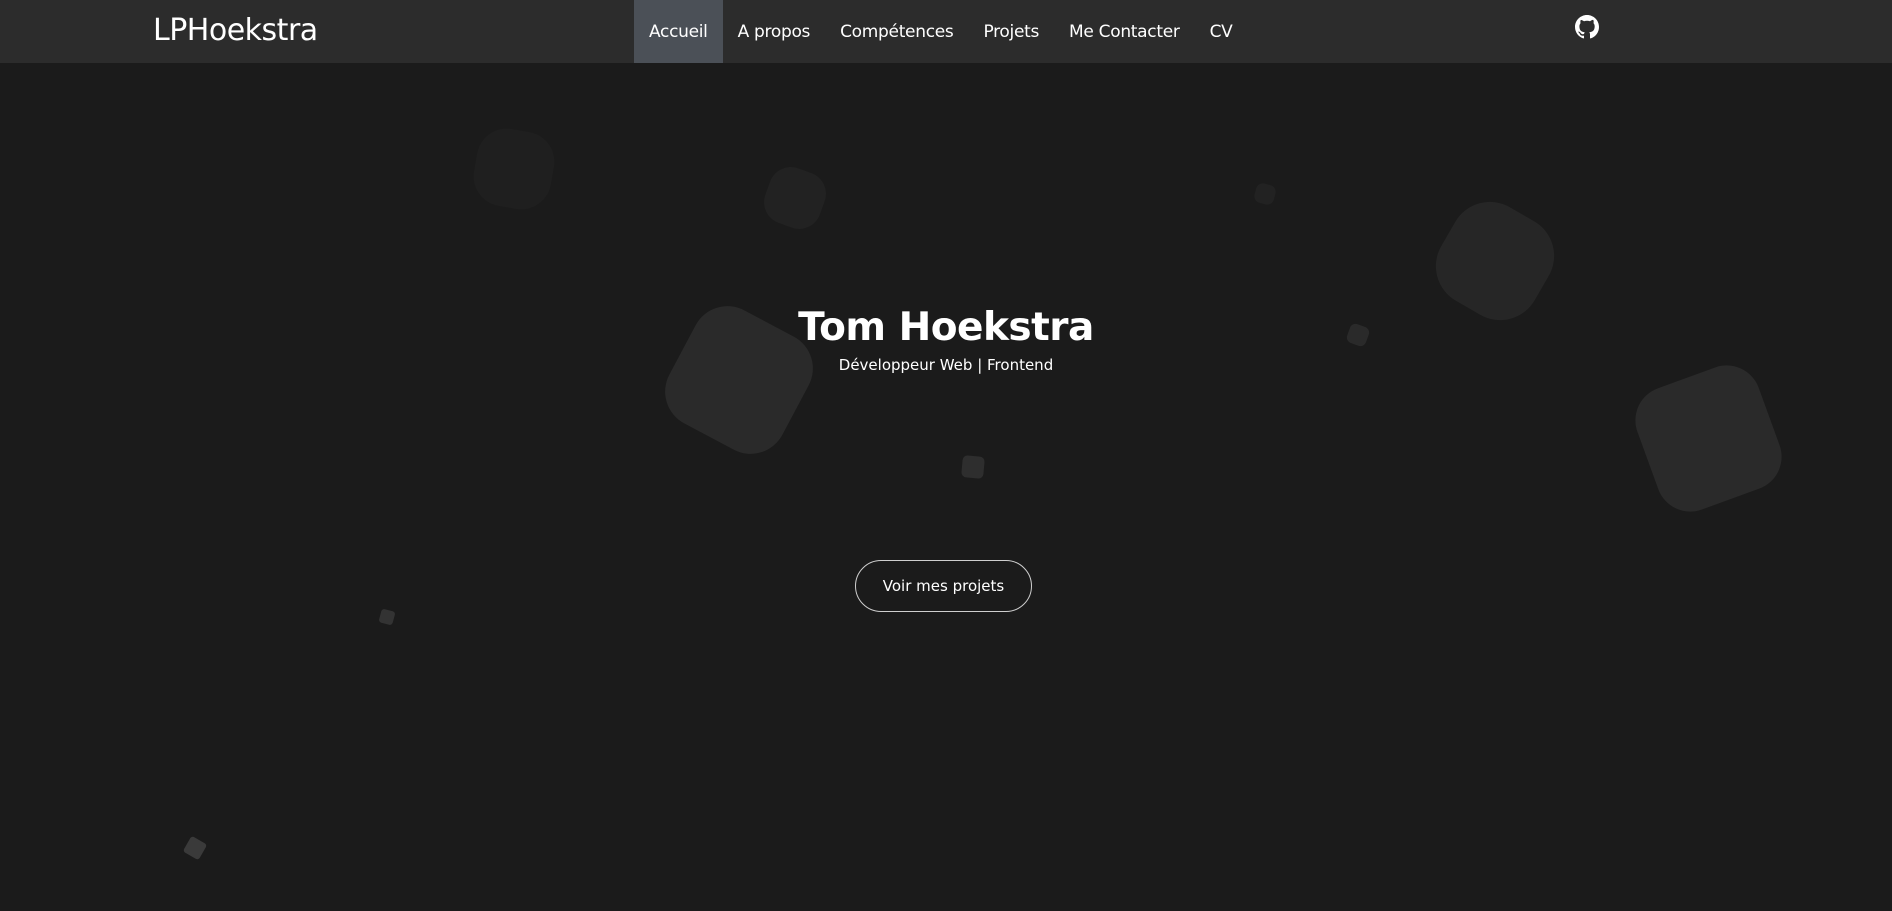 This screenshot has height=911, width=1892. I want to click on github-icon, so click(1587, 27).